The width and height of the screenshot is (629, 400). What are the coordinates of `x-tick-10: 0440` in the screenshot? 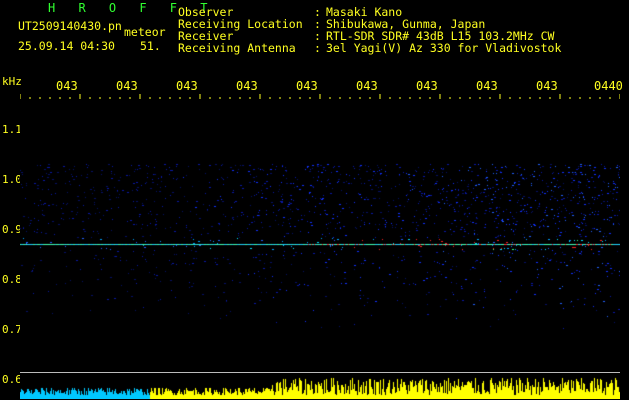 It's located at (608, 86).